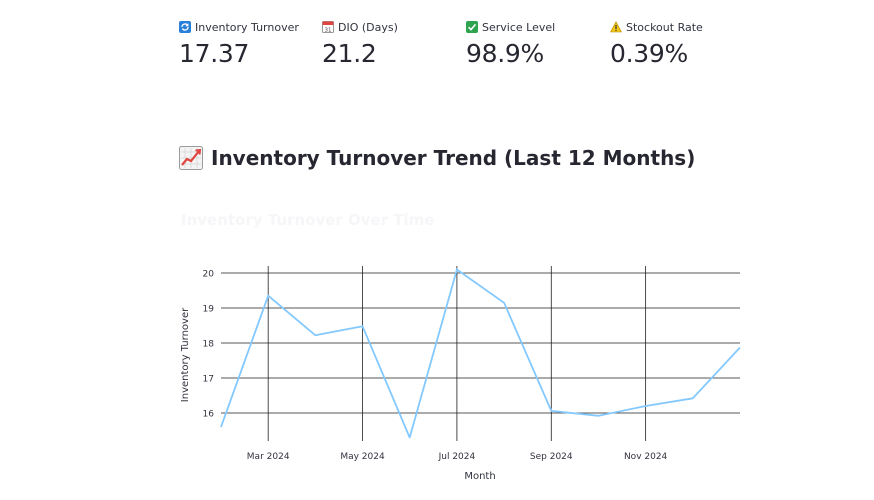 This screenshot has height=500, width=874. What do you see at coordinates (209, 275) in the screenshot?
I see `y-tick-label: 20` at bounding box center [209, 275].